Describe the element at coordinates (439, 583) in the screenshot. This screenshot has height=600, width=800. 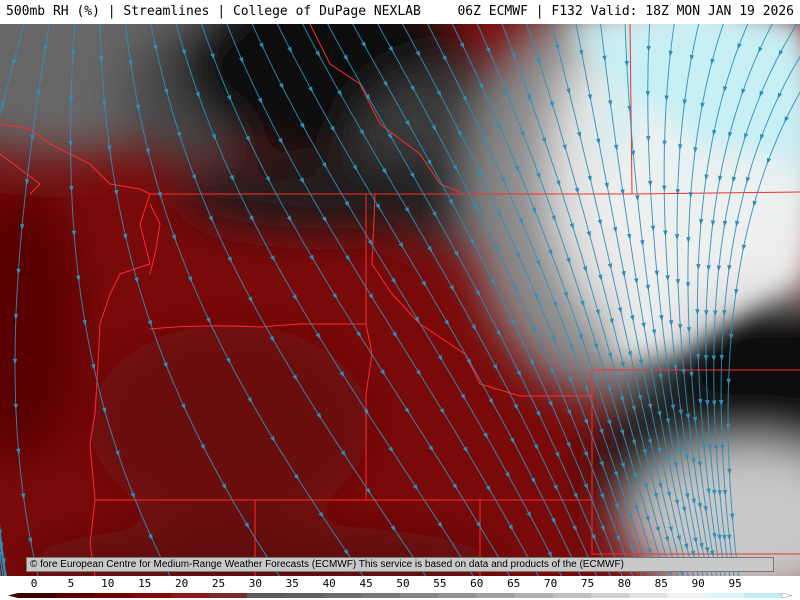
I see `legend-tick-55: 55` at that location.